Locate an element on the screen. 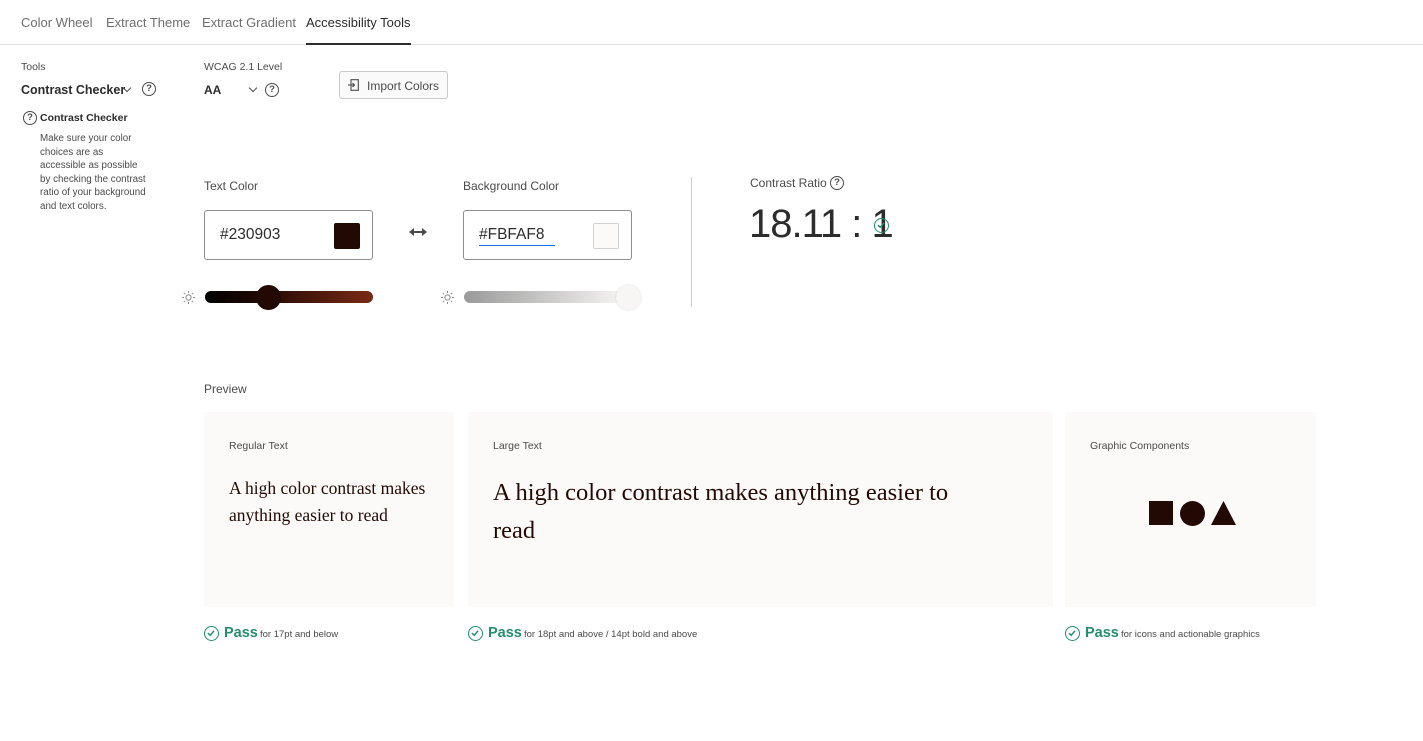  background-brightness-slider is located at coordinates (553, 297).